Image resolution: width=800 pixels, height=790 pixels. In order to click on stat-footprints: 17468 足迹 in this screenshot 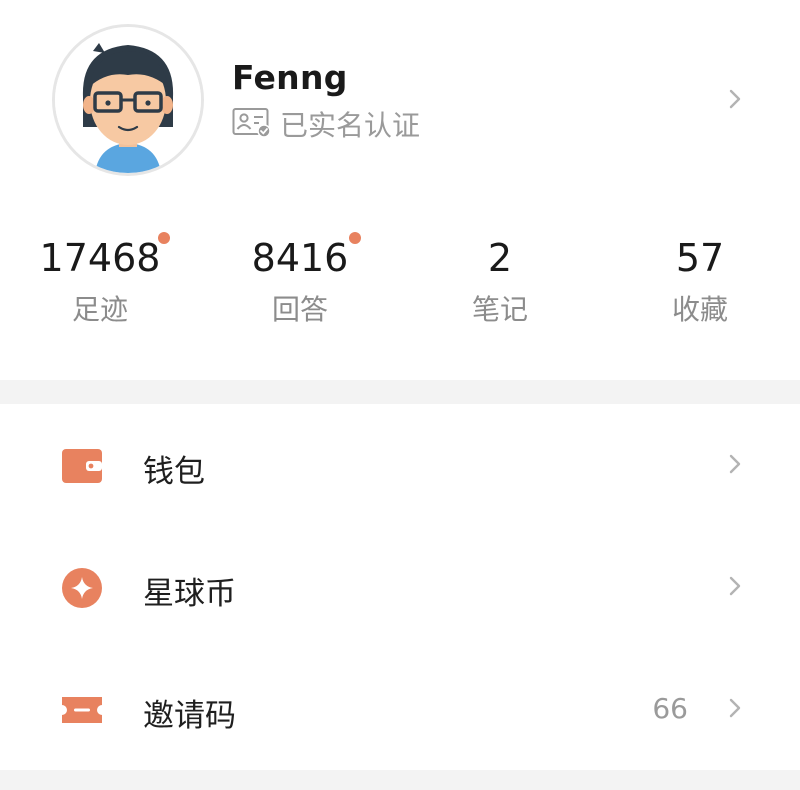, I will do `click(100, 278)`.